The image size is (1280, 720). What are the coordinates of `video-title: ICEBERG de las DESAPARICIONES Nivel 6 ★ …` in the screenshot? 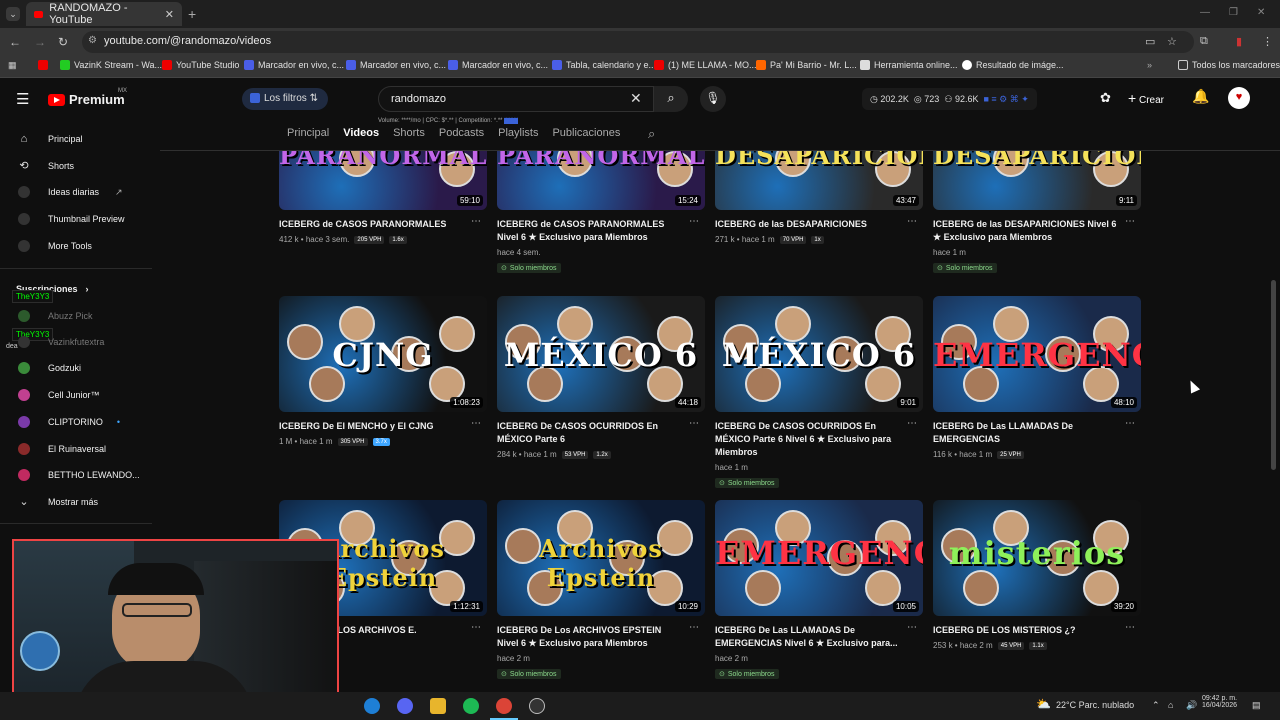 It's located at (1037, 231).